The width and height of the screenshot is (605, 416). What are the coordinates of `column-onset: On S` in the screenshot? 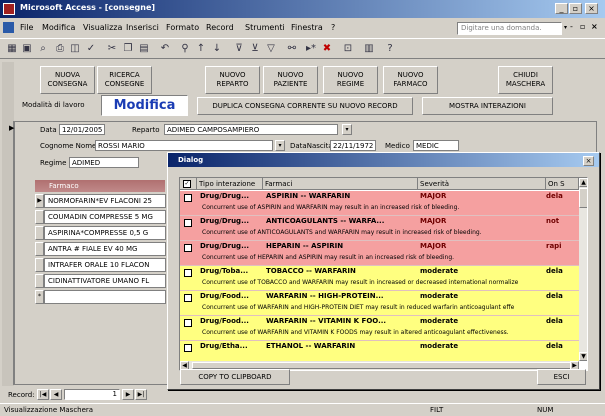 It's located at (562, 184).